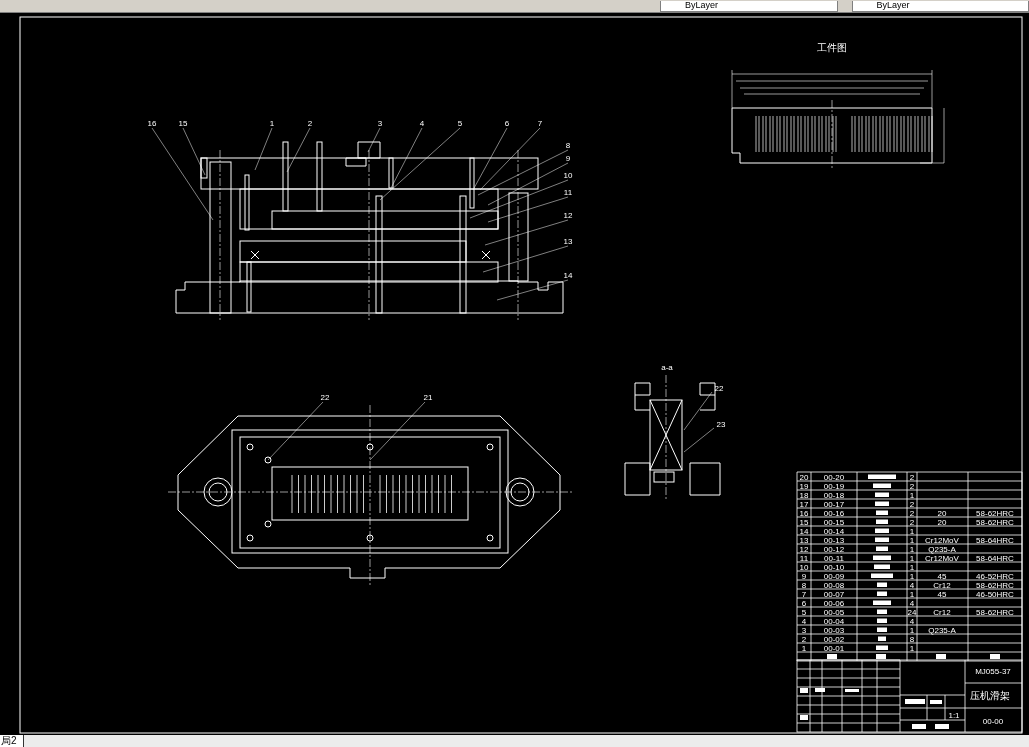 This screenshot has height=747, width=1029. What do you see at coordinates (804, 576) in the screenshot?
I see `table-cell: 9` at bounding box center [804, 576].